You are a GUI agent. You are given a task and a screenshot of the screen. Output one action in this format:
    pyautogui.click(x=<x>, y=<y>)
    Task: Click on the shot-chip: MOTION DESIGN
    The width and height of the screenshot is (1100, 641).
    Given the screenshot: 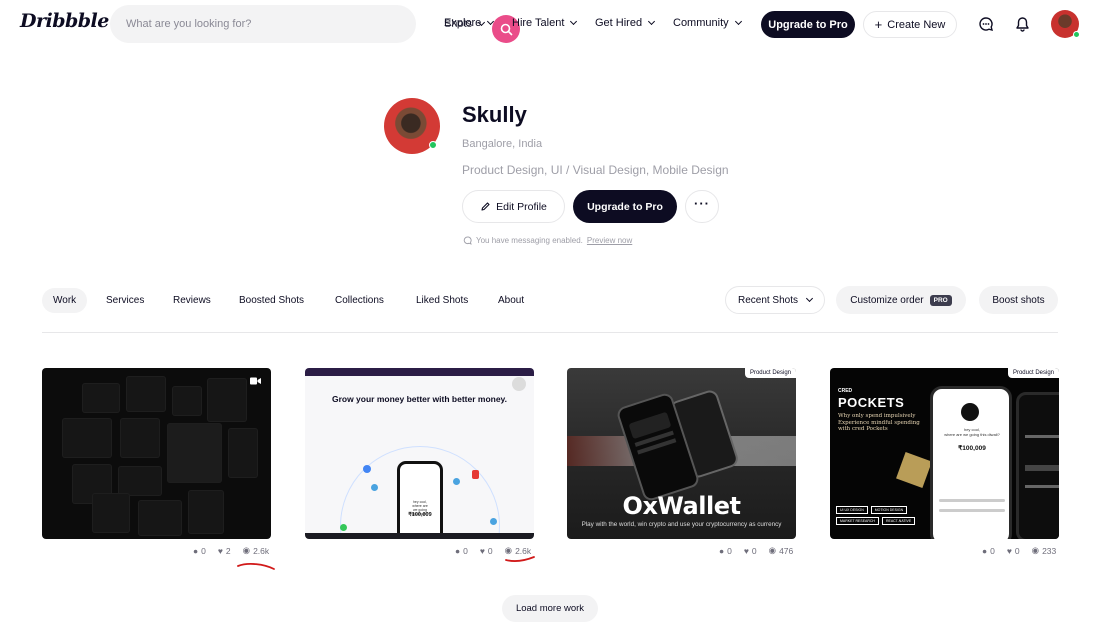 What is the action you would take?
    pyautogui.click(x=889, y=510)
    